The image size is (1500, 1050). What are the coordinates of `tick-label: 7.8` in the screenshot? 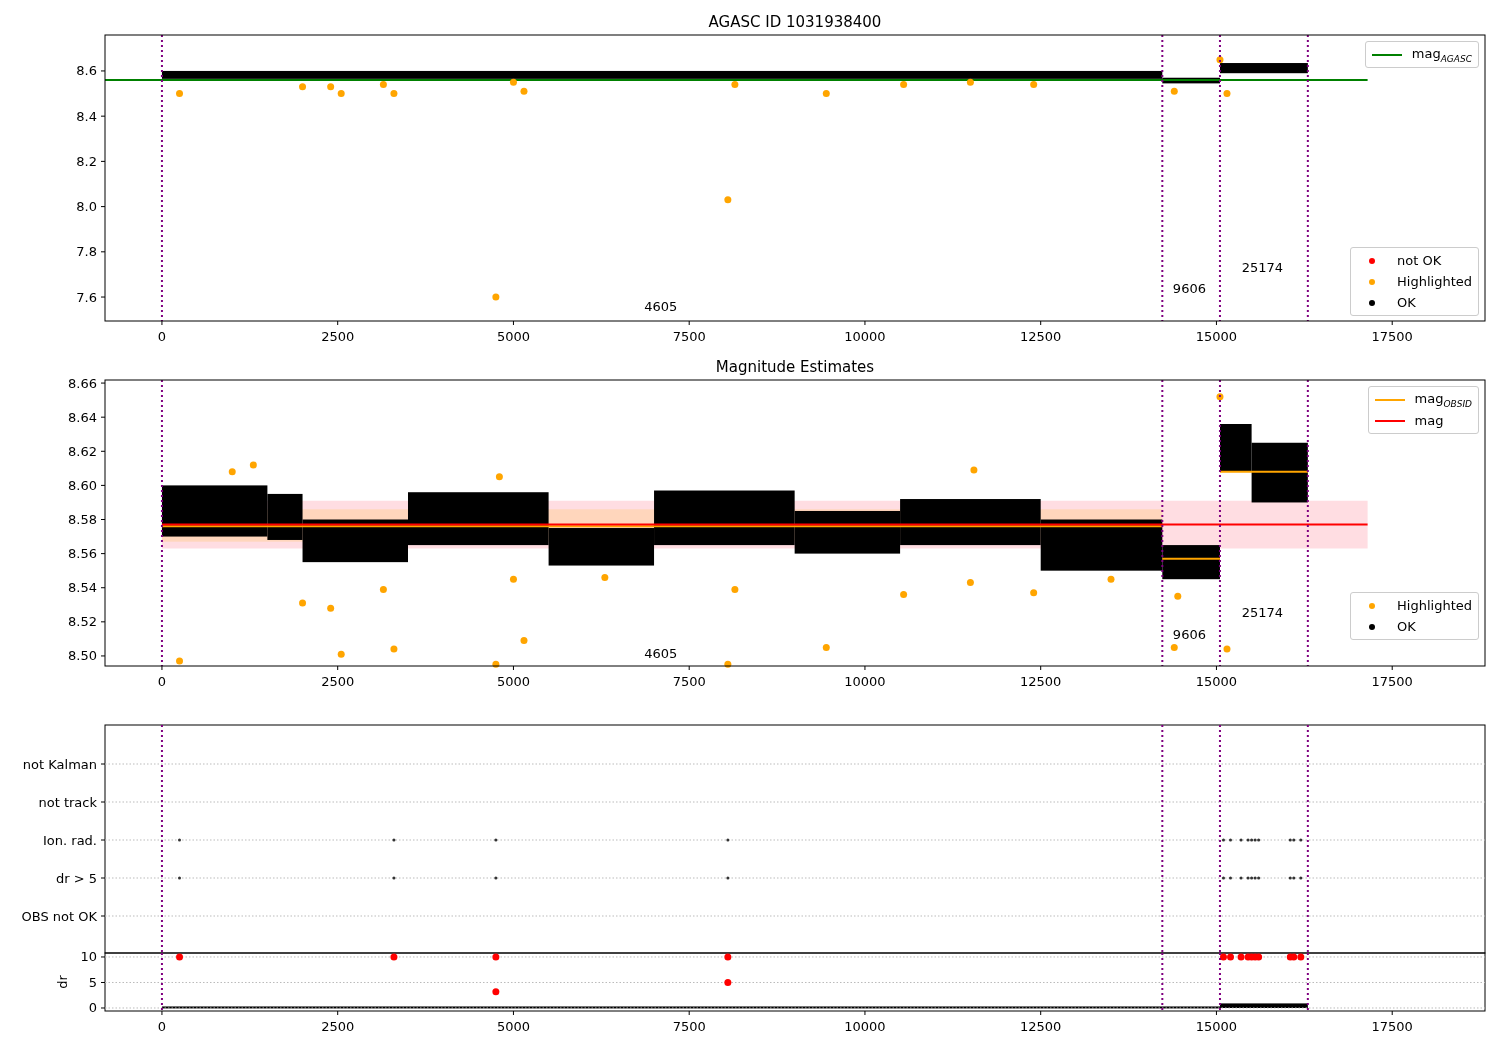 It's located at (86, 252).